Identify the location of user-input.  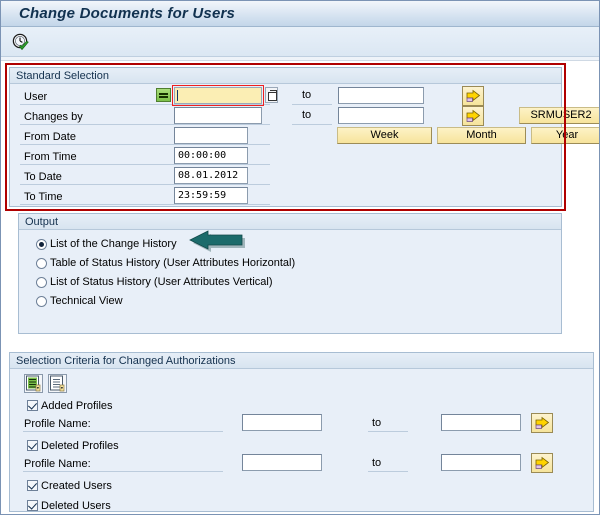
(218, 95).